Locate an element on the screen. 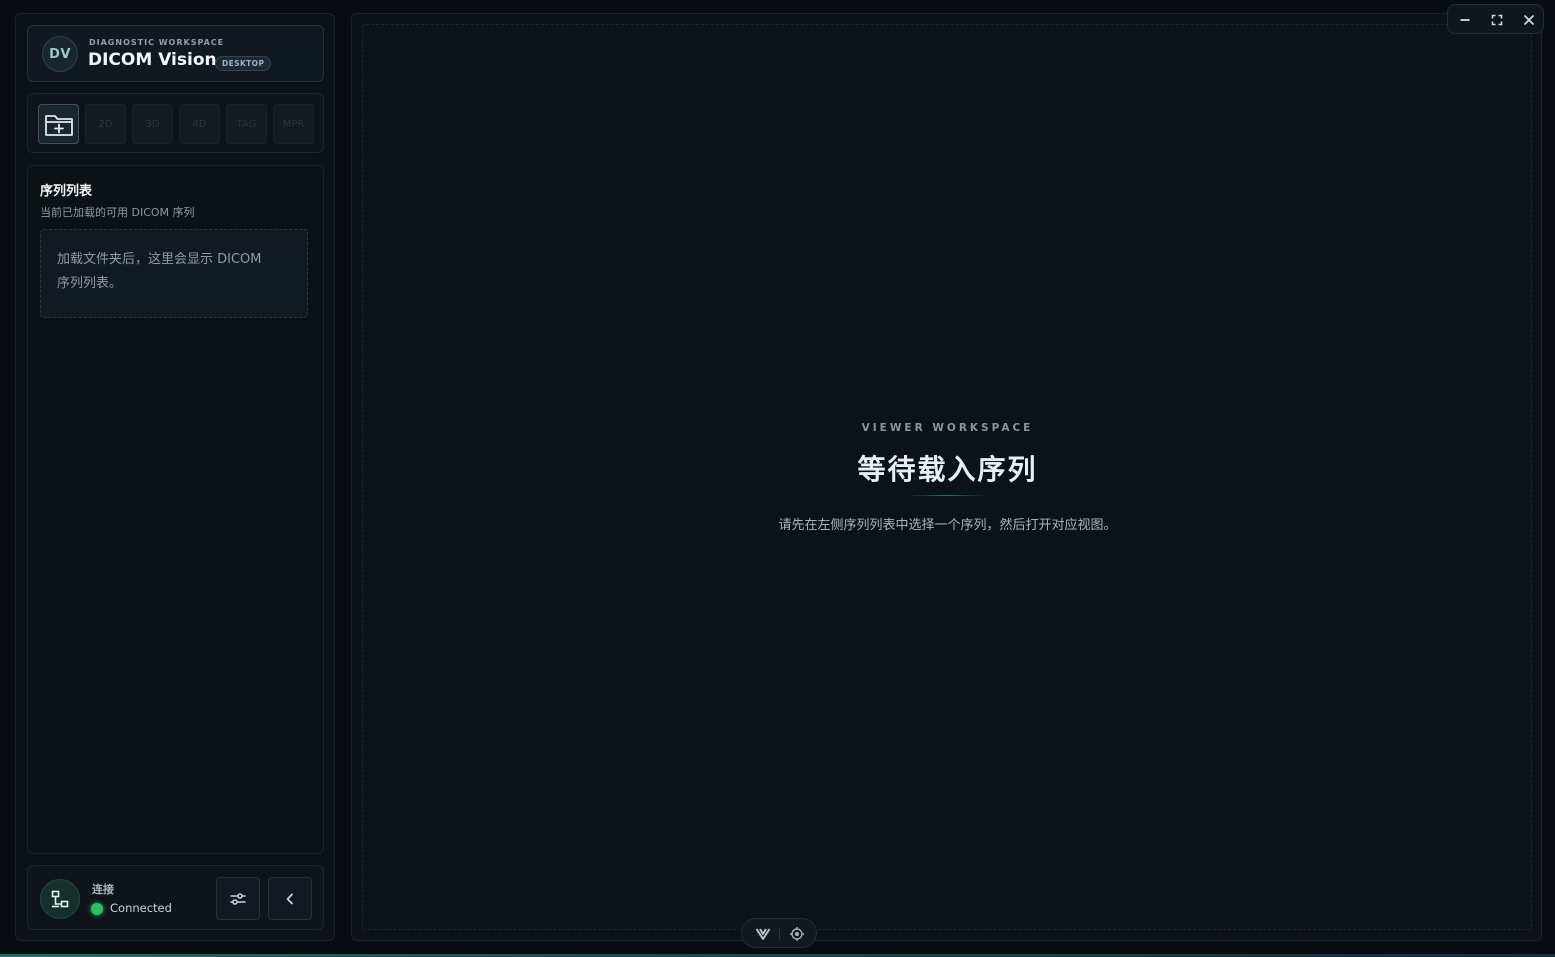 The width and height of the screenshot is (1555, 957). status-dot is located at coordinates (97, 909).